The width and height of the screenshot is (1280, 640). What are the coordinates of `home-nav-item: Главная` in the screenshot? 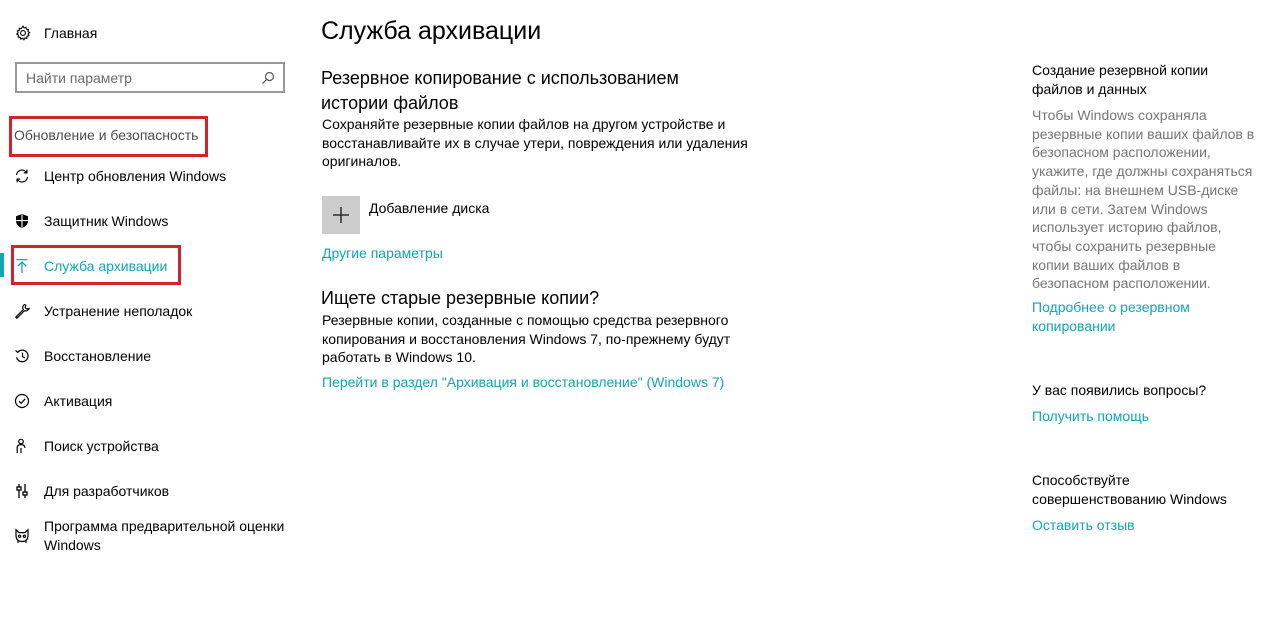 It's located at (55, 33).